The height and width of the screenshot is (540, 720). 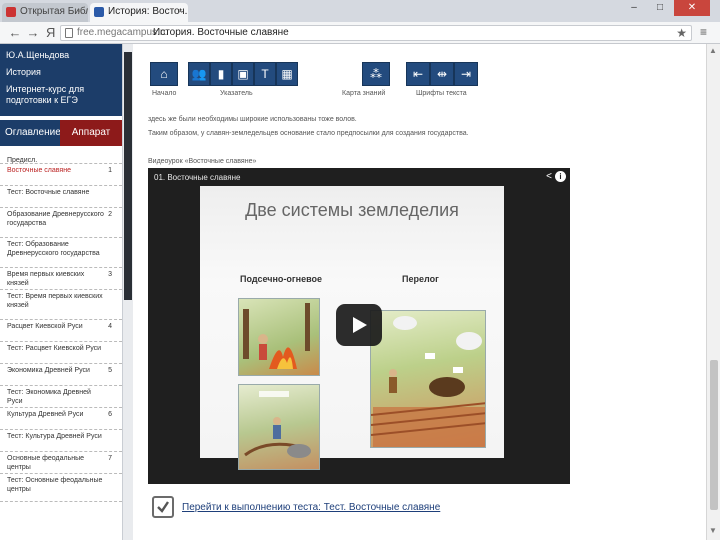 I want to click on toc-item-number: 3, so click(x=110, y=274).